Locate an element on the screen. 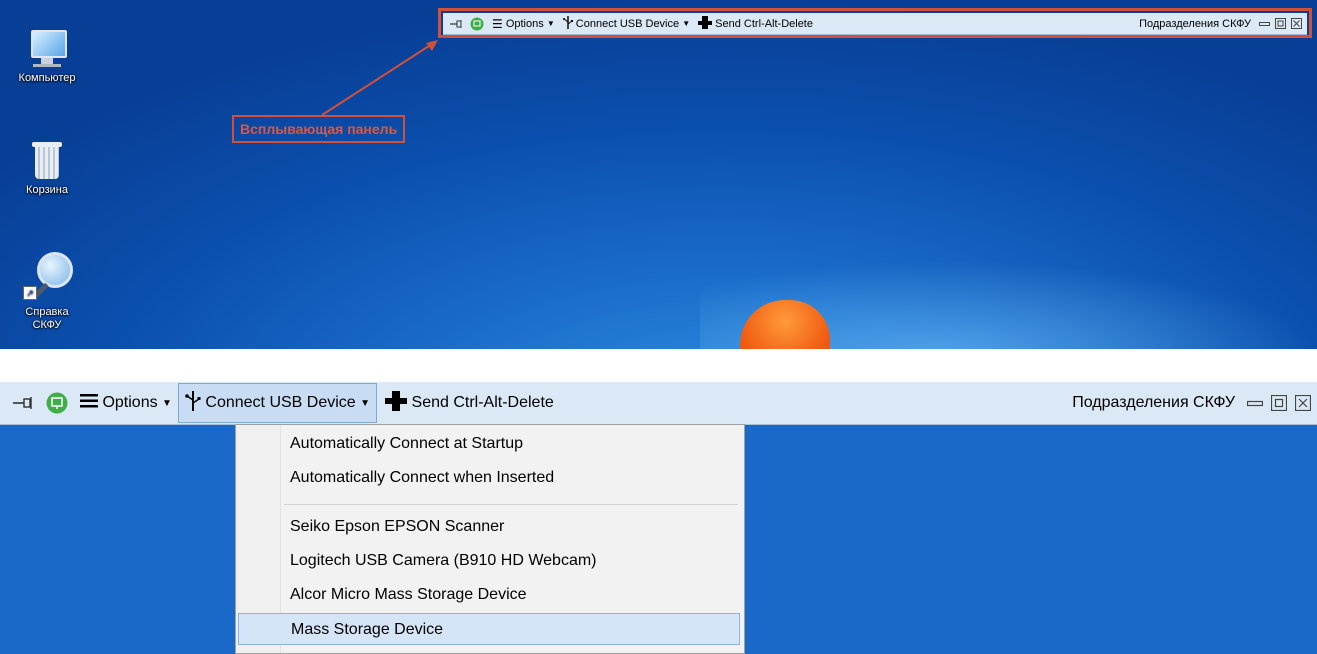  menu-item-epson-scanner: Seiko Epson EPSON Scanner is located at coordinates (510, 527).